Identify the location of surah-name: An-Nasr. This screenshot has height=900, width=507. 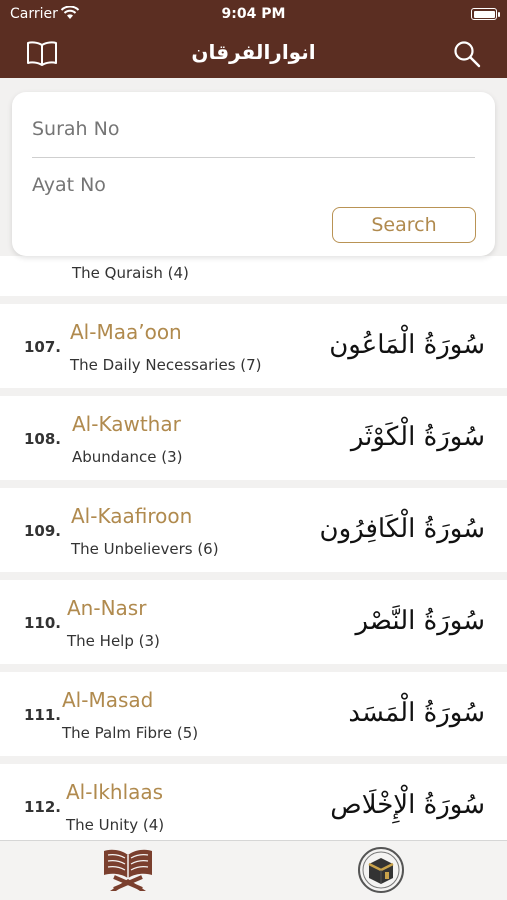
(107, 608).